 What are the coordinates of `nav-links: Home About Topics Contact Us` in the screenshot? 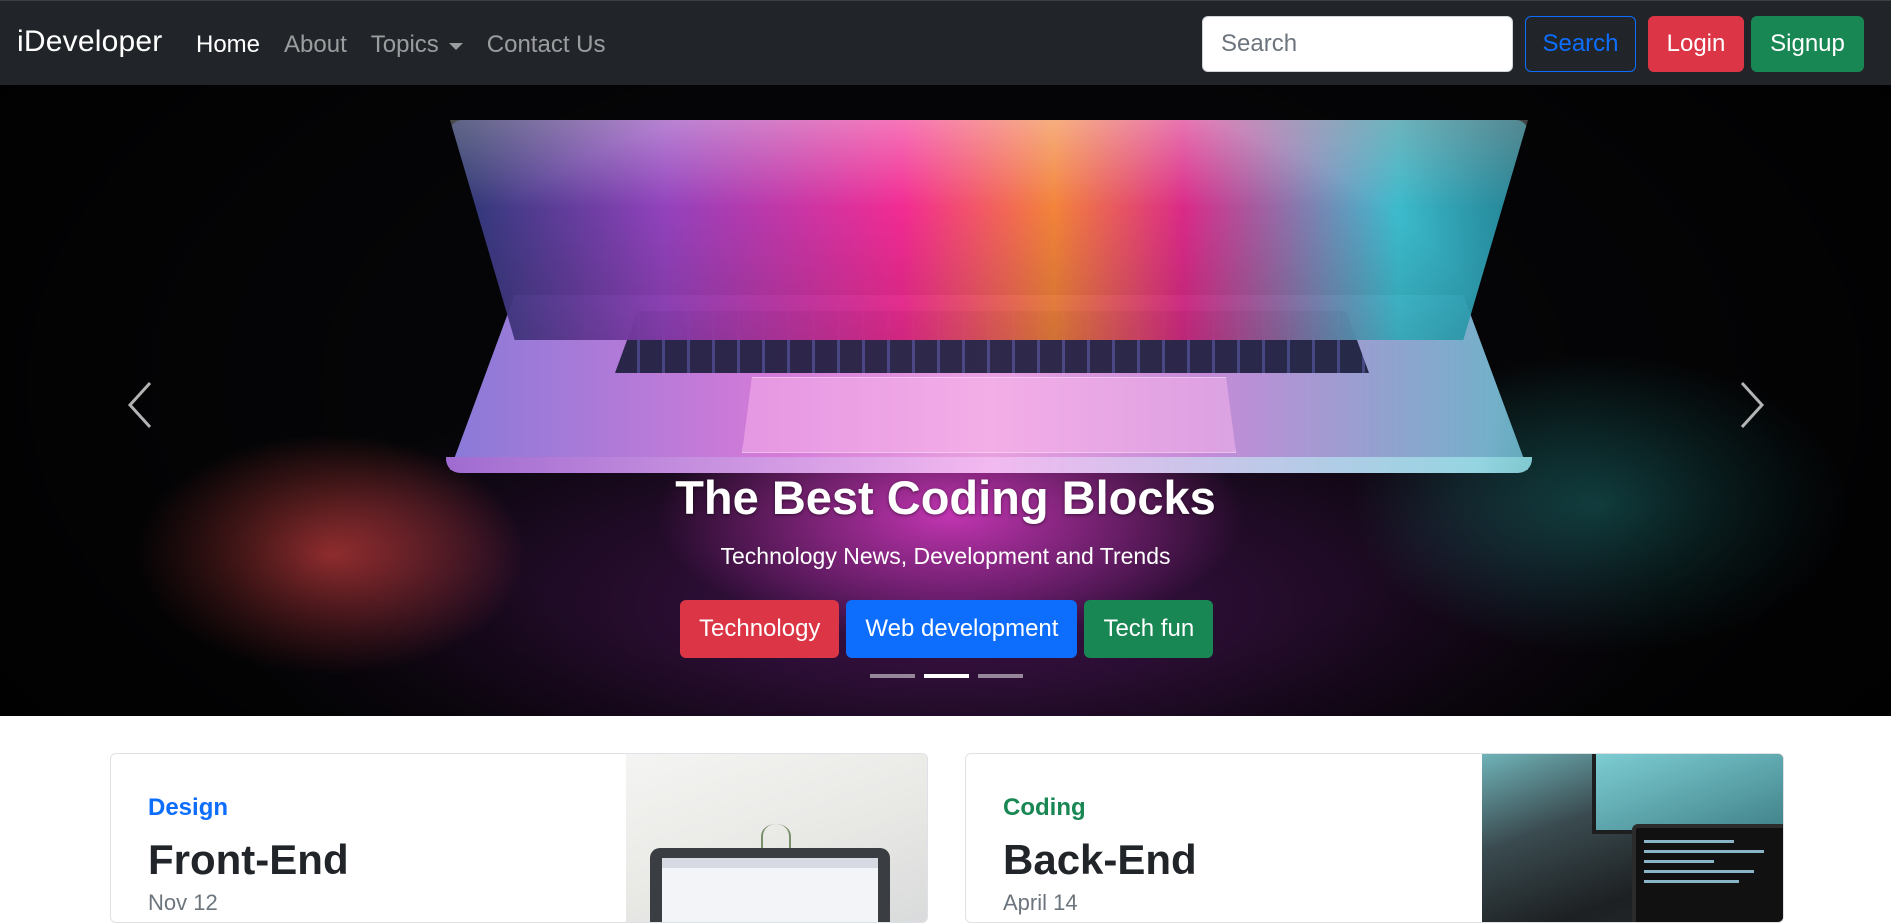 It's located at (413, 45).